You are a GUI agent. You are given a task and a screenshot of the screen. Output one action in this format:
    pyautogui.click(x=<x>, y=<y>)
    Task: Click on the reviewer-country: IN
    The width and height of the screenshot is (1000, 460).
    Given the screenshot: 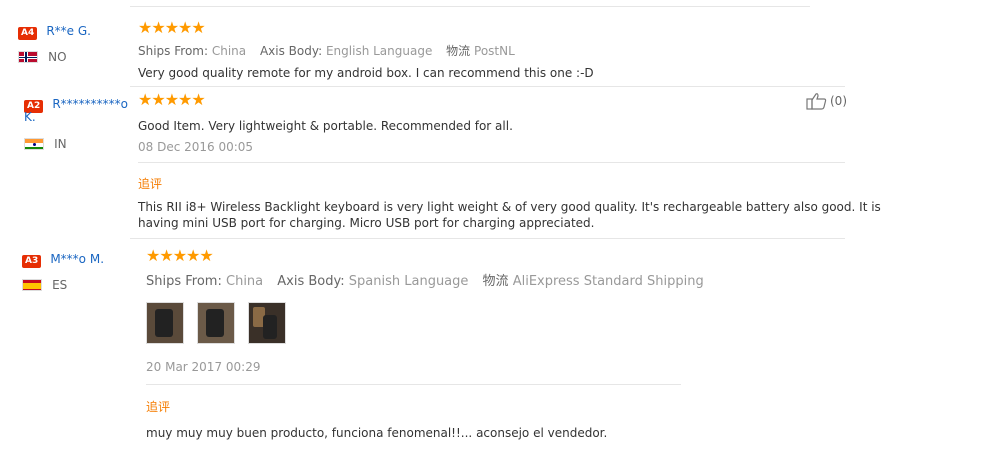 What is the action you would take?
    pyautogui.click(x=45, y=142)
    